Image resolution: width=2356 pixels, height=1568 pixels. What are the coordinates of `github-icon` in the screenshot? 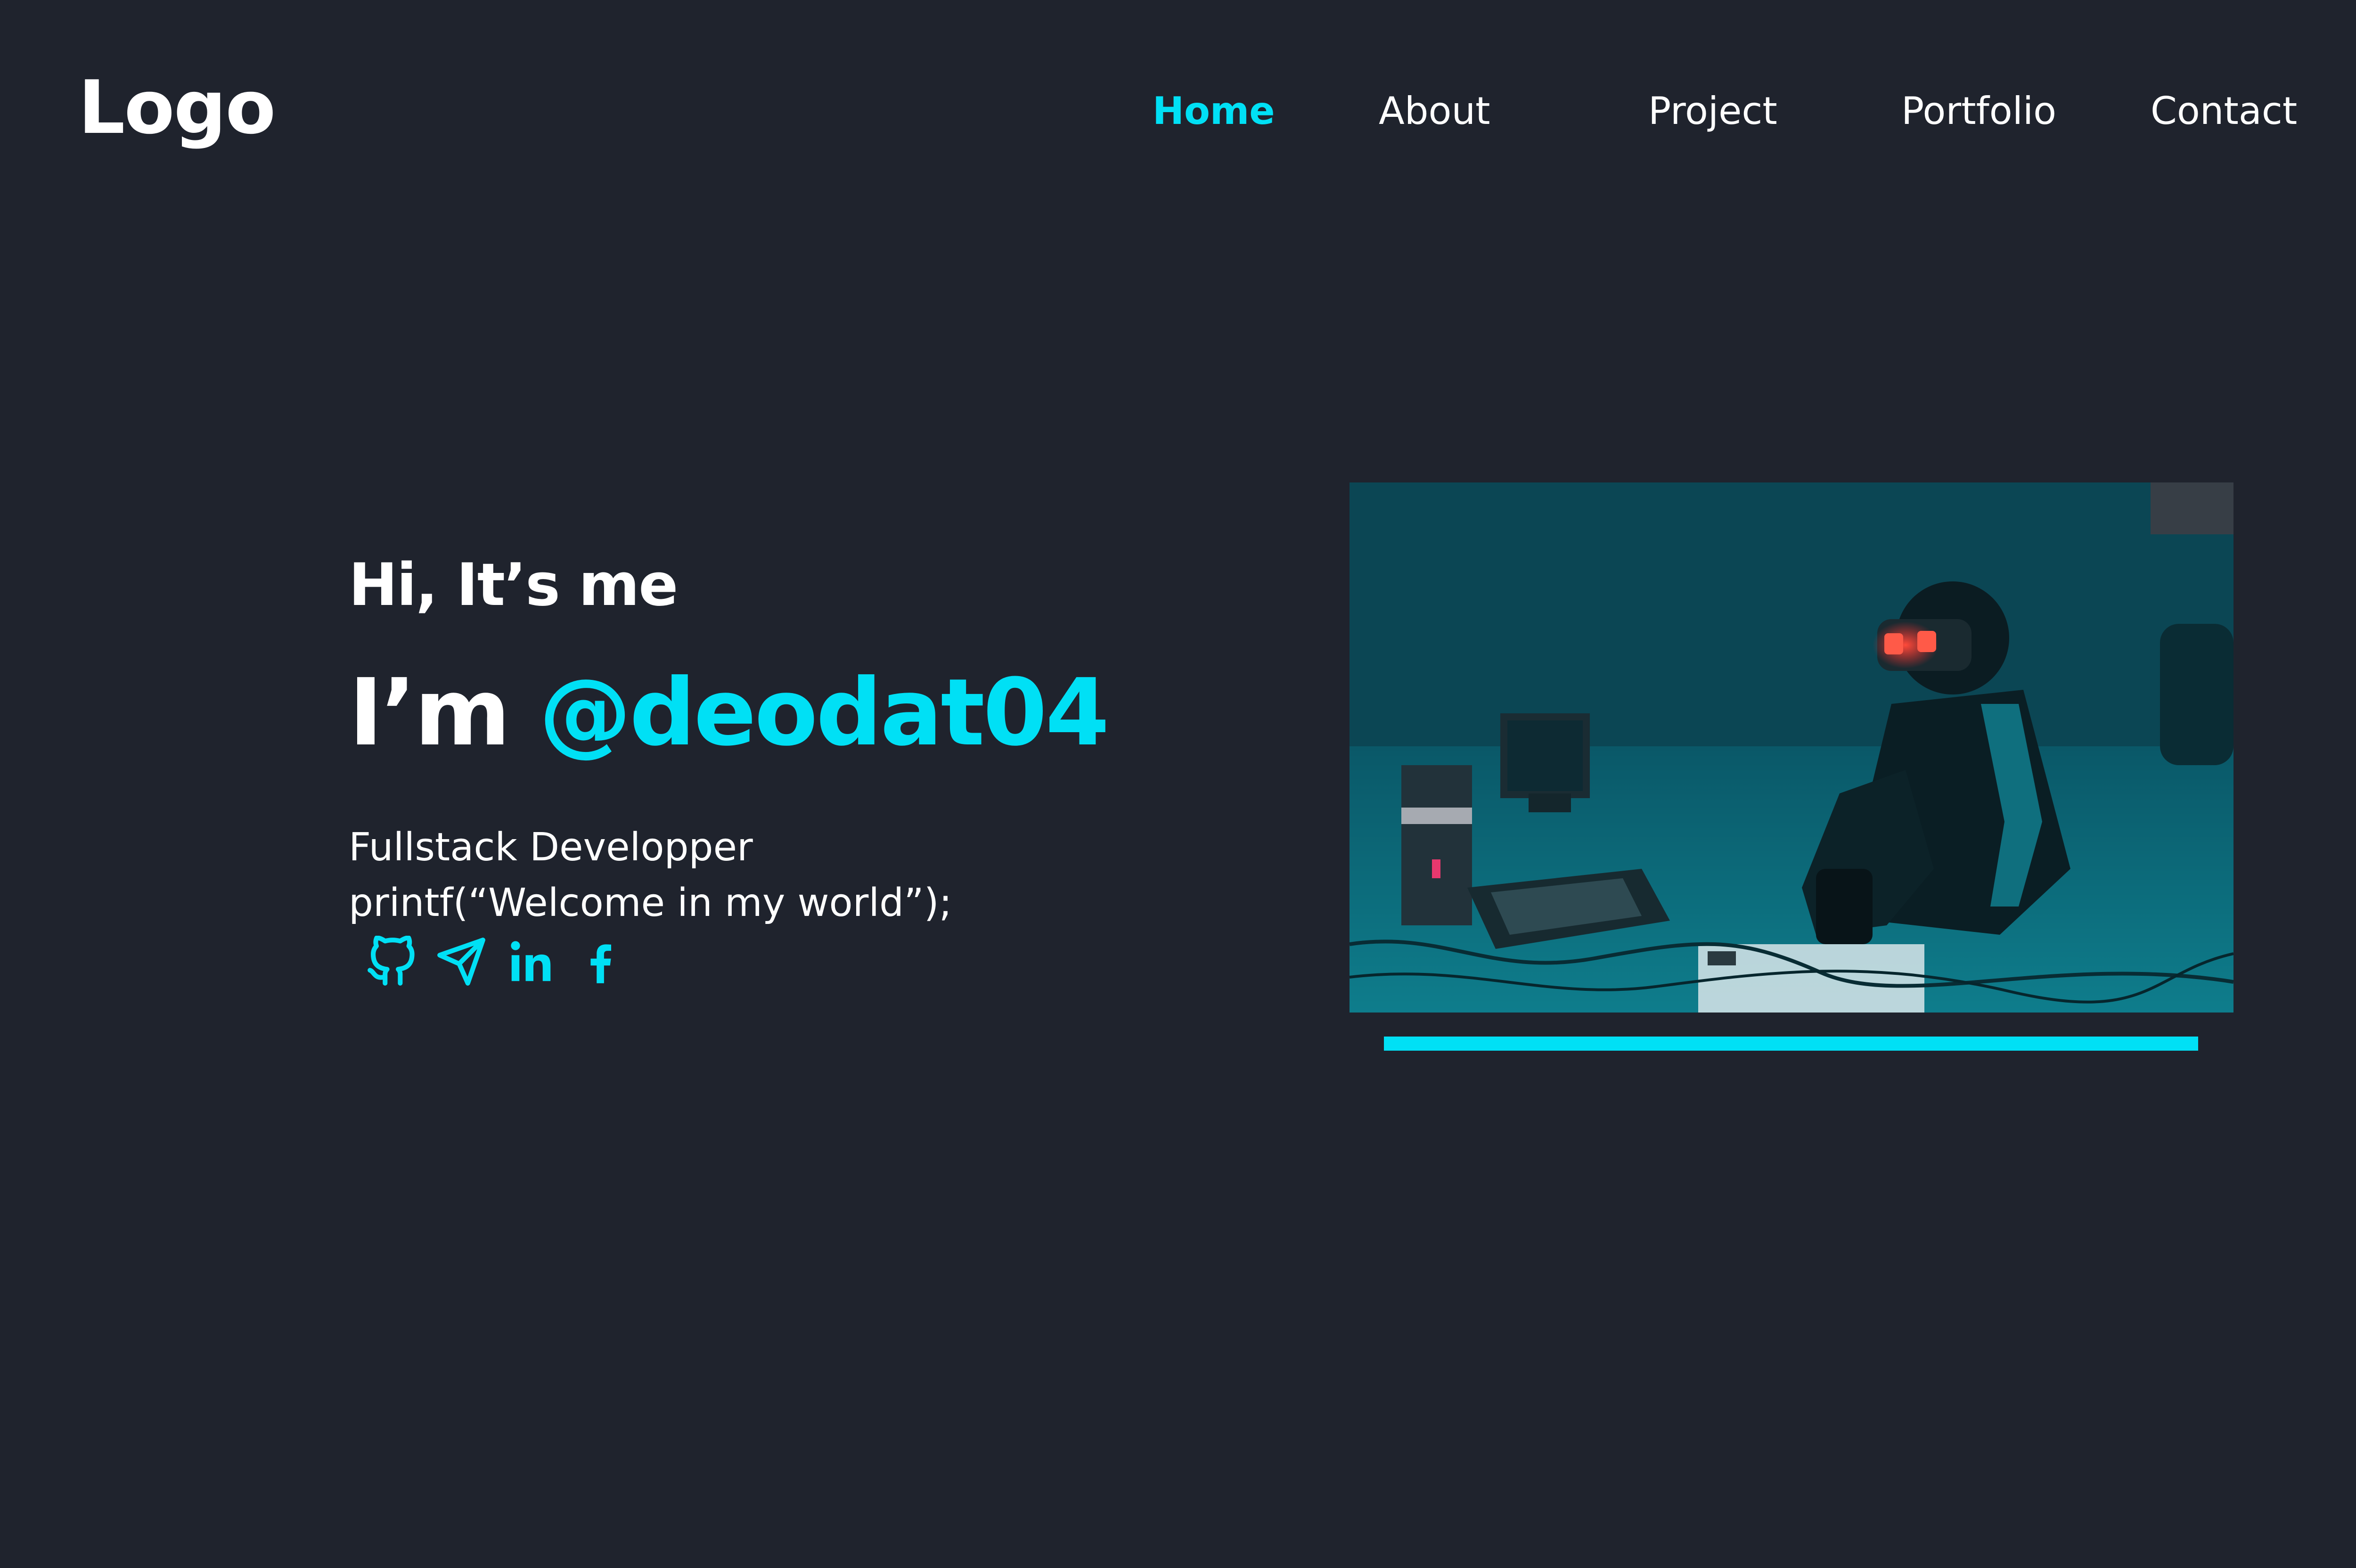 It's located at (391, 962).